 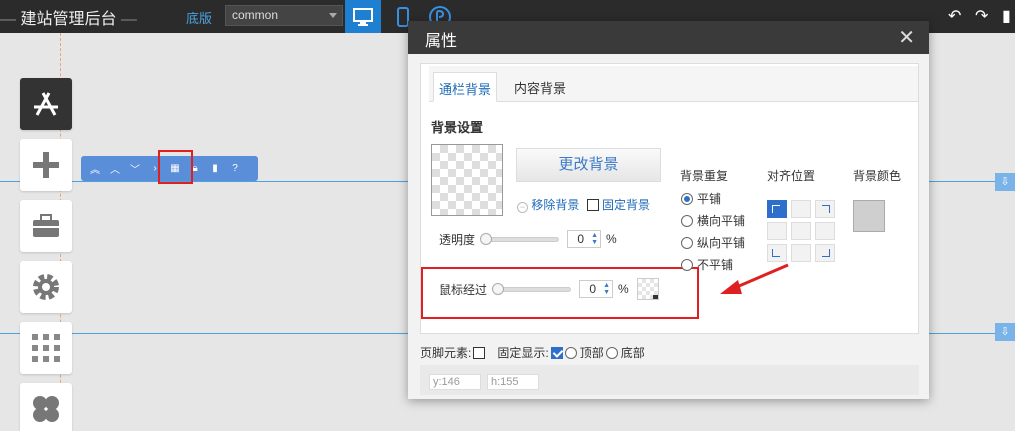 What do you see at coordinates (115, 168) in the screenshot?
I see `move-up-icon: ︿` at bounding box center [115, 168].